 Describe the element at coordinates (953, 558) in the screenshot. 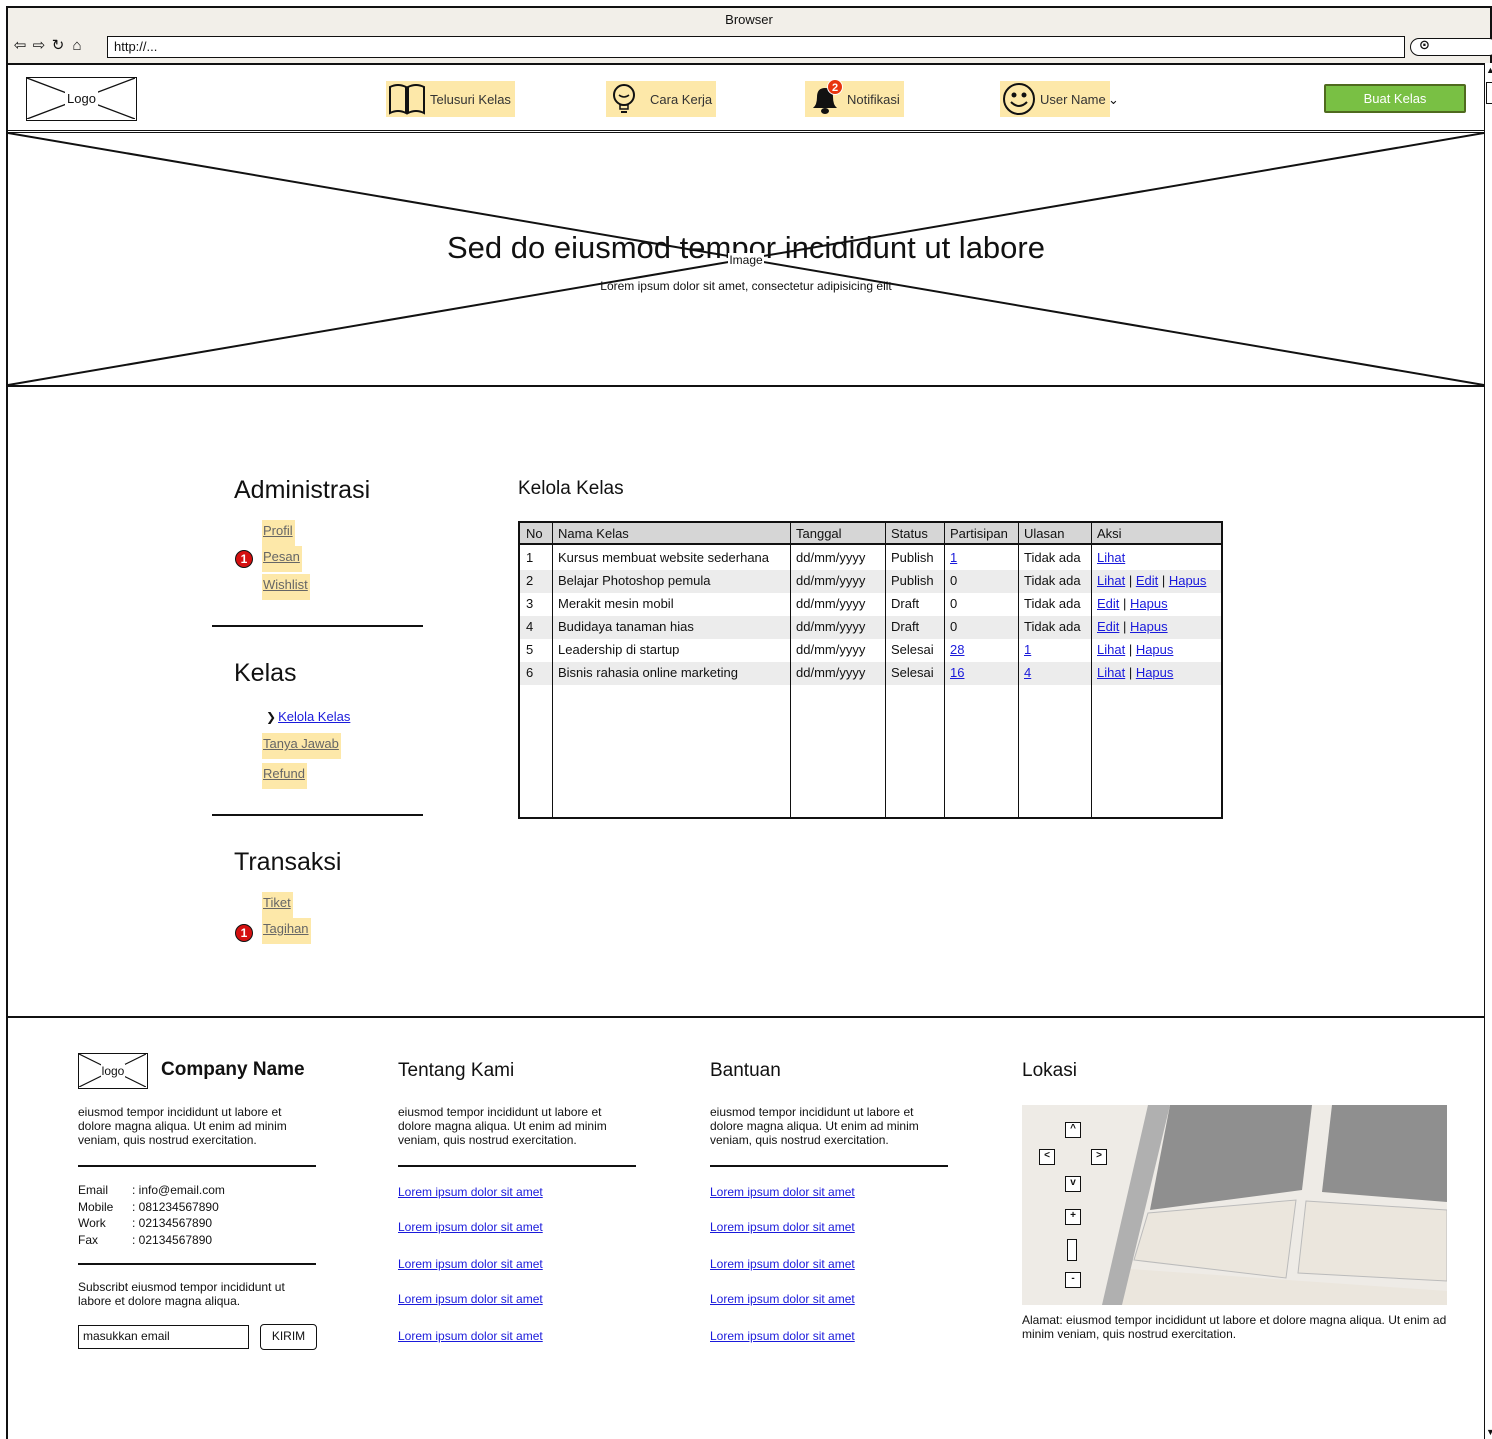

I see `table-cell-partisipan: 1` at that location.